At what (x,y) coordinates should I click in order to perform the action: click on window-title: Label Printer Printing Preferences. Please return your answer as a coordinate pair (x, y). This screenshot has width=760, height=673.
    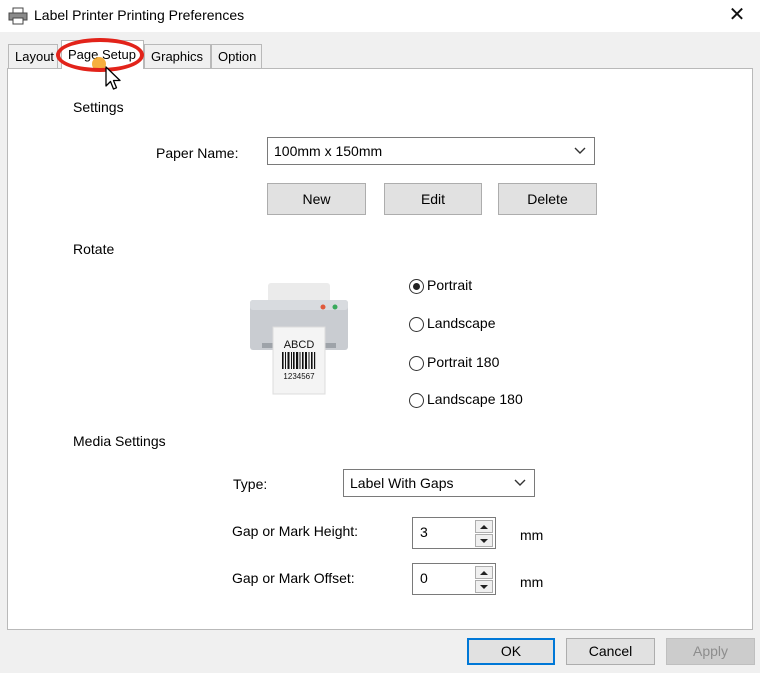
    Looking at the image, I should click on (139, 15).